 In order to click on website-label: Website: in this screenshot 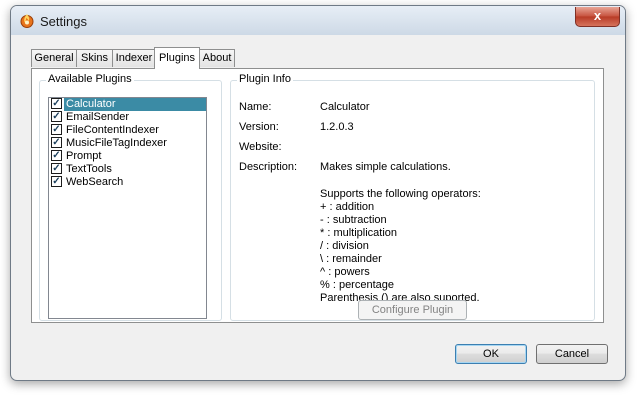, I will do `click(260, 147)`.